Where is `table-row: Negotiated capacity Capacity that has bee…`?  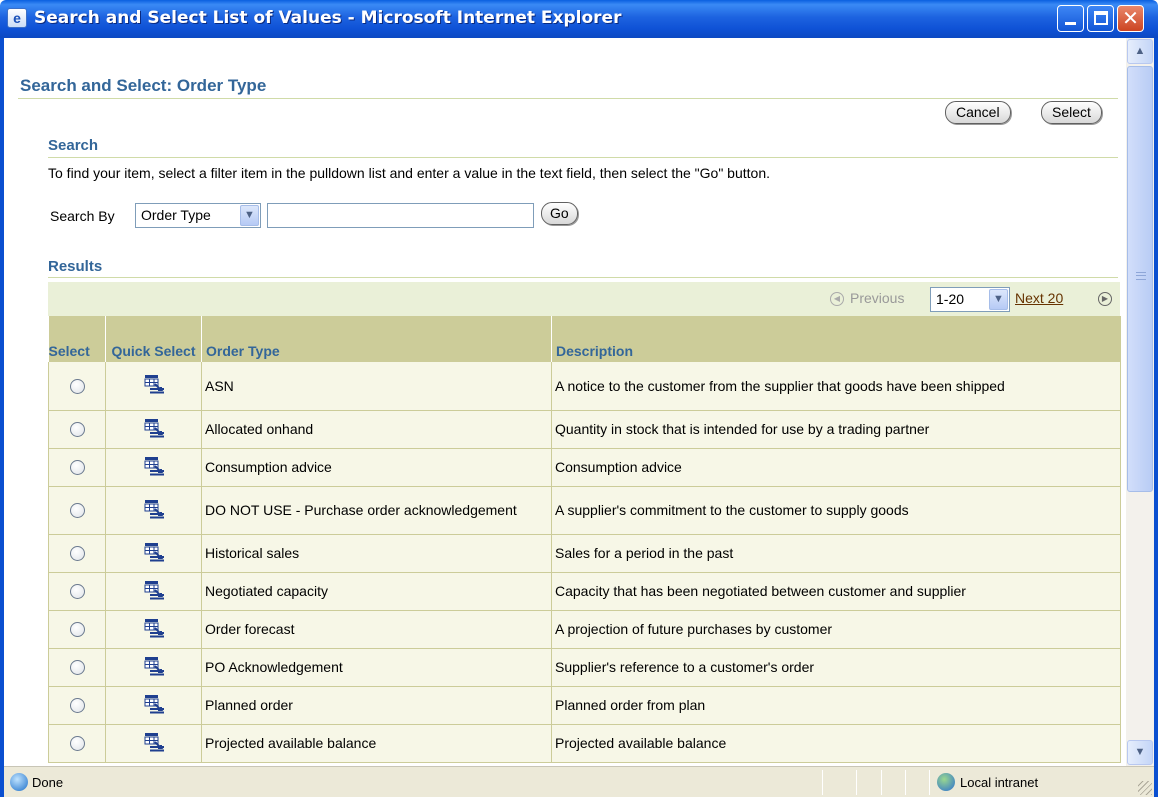
table-row: Negotiated capacity Capacity that has bee… is located at coordinates (584, 591).